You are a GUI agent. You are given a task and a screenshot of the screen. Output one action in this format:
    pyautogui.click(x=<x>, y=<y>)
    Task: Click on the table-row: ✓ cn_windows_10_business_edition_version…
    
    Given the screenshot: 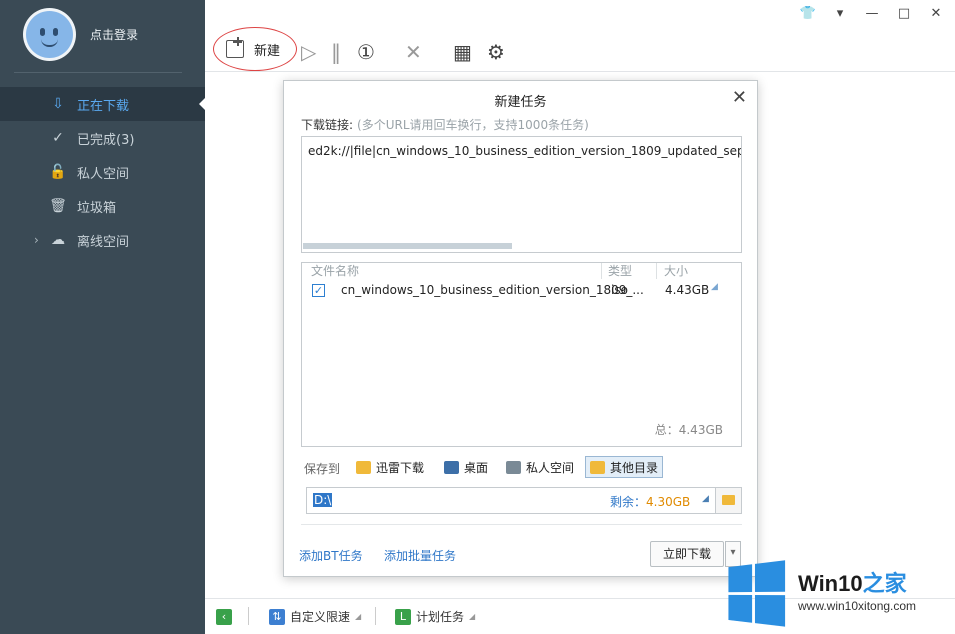 What is the action you would take?
    pyautogui.click(x=521, y=291)
    